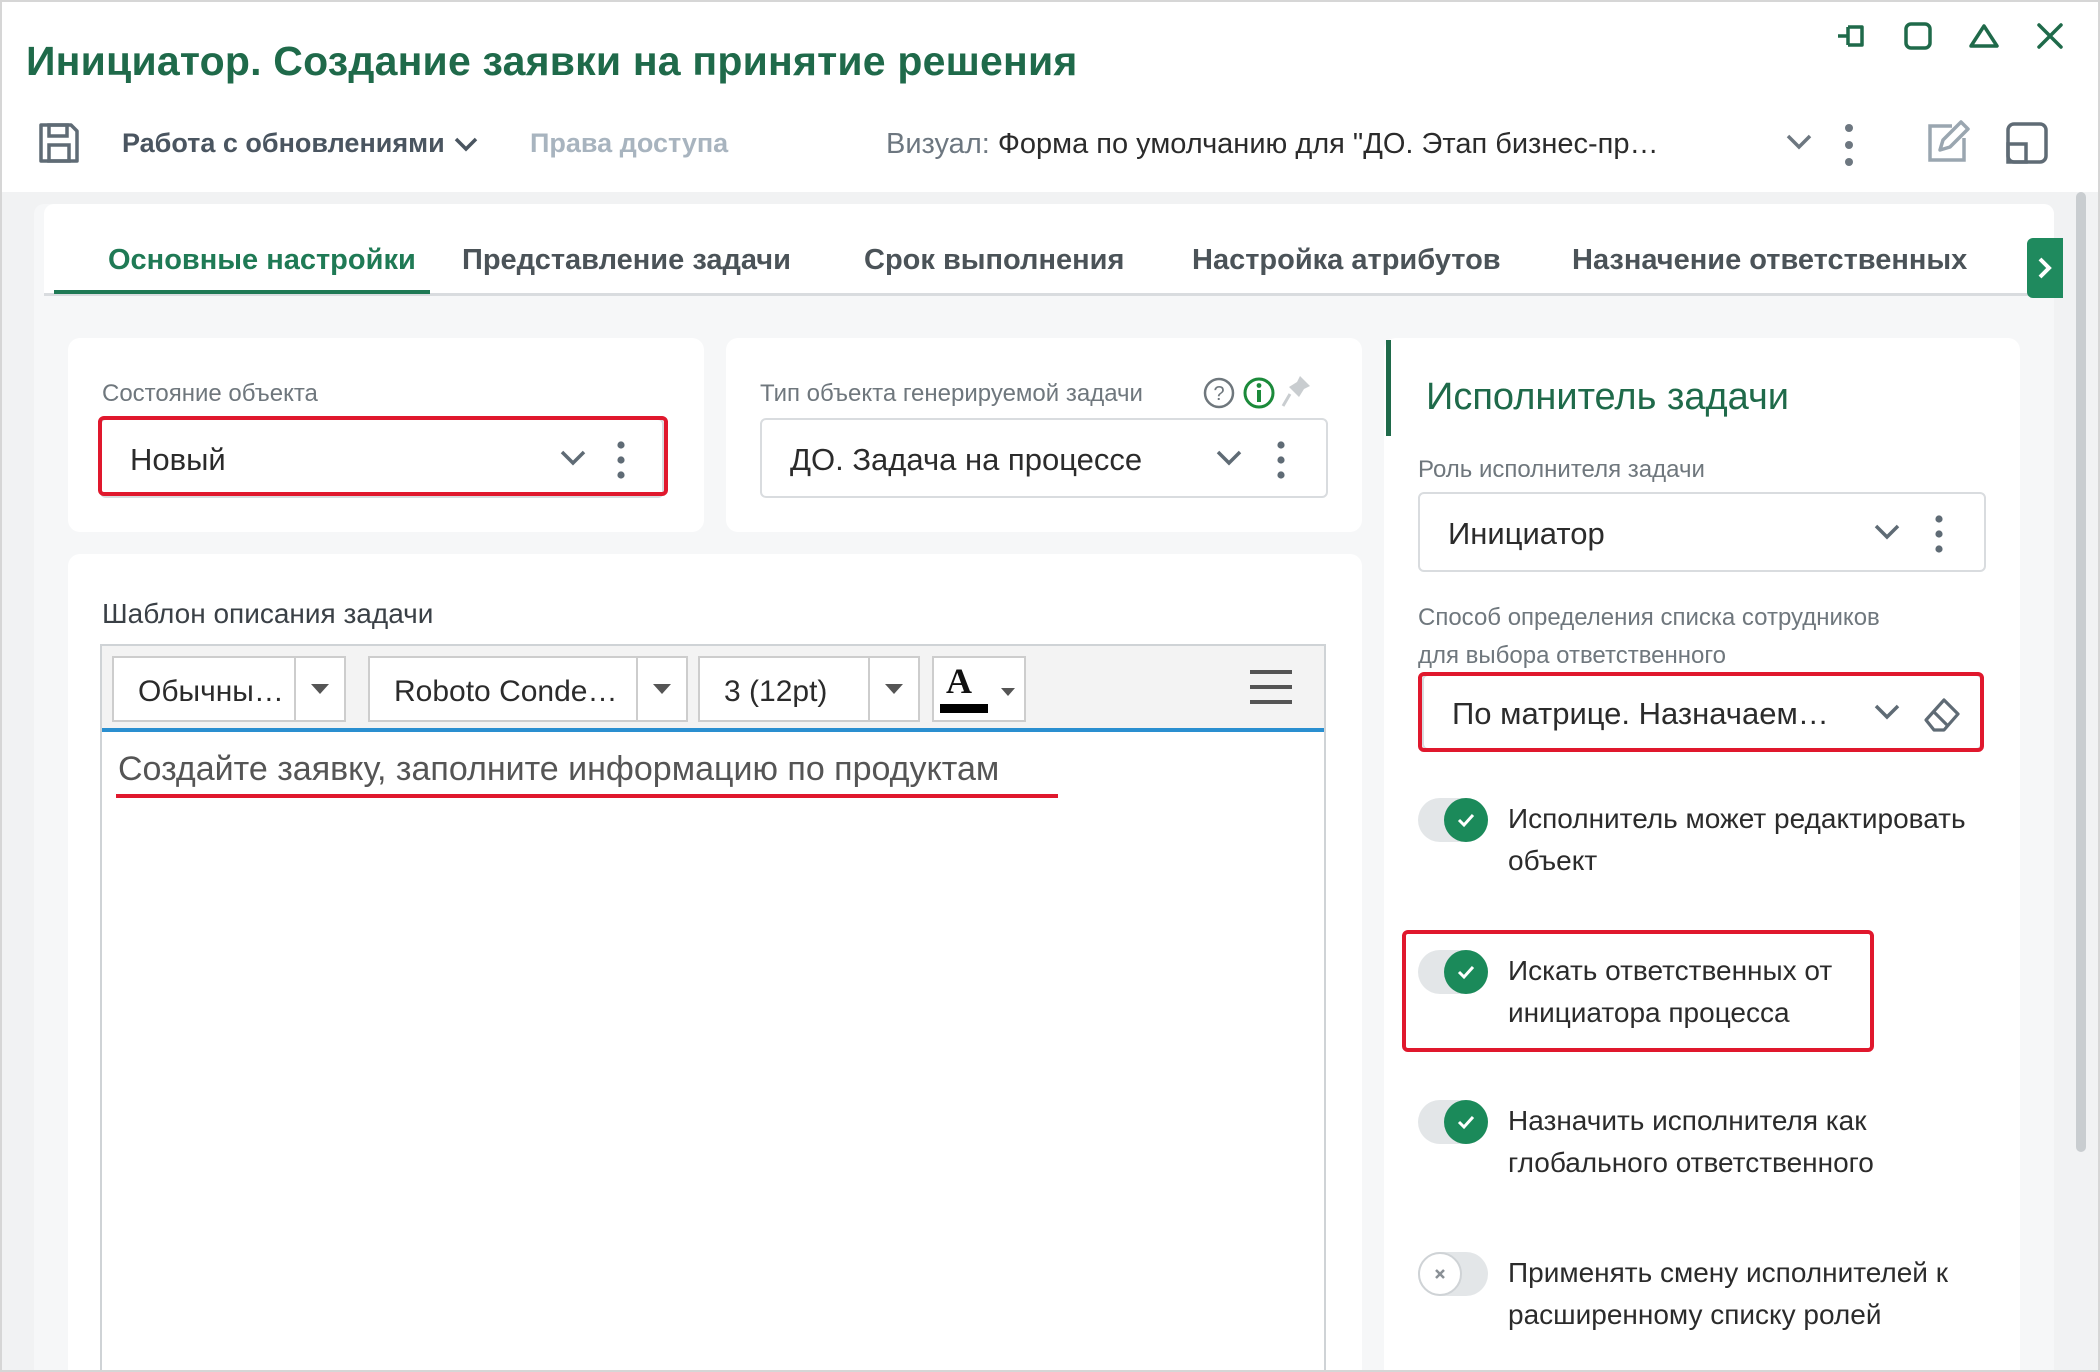 Image resolution: width=2100 pixels, height=1372 pixels. I want to click on task-type-select: ДО. Задача на процессе, so click(1044, 458).